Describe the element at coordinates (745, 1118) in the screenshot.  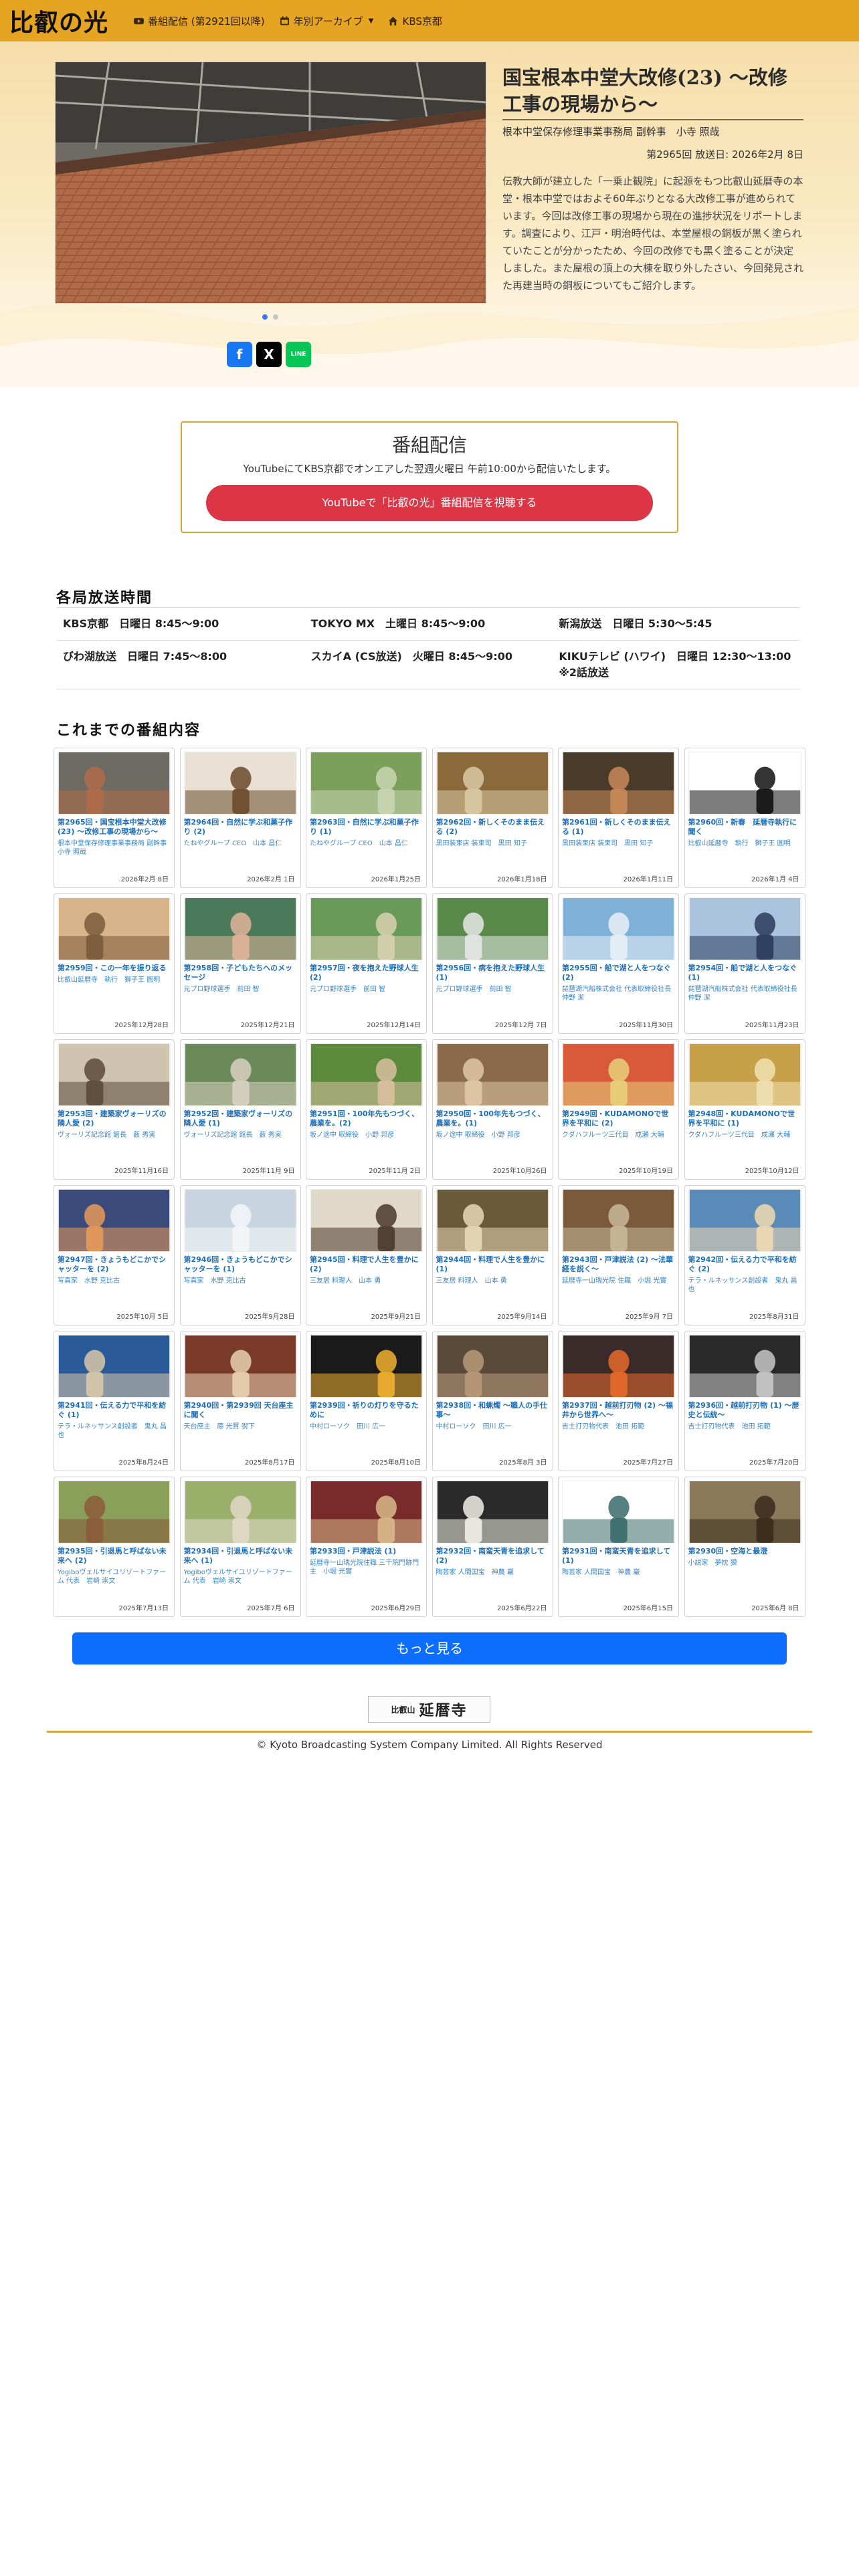
I see `episode-title: 第2948回・KUDAMONOで世界を平和に (1)` at that location.